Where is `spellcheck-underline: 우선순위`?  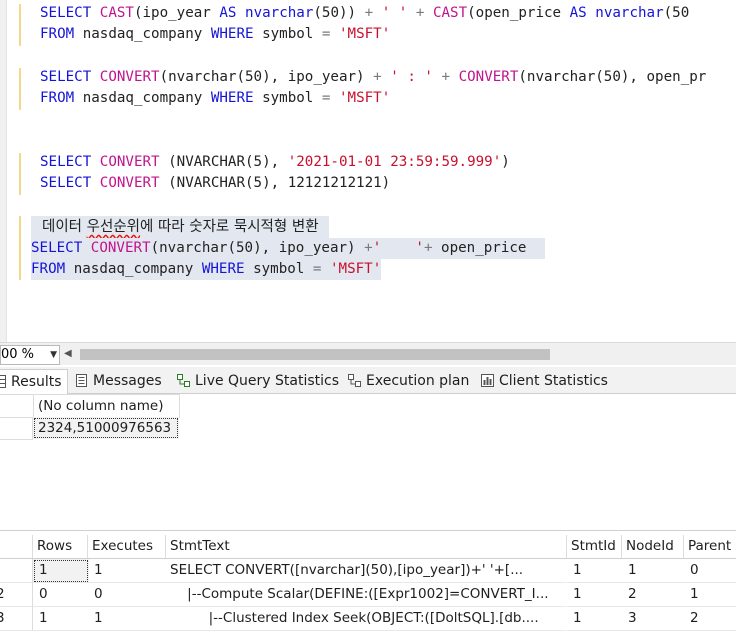
spellcheck-underline: 우선순위 is located at coordinates (113, 227).